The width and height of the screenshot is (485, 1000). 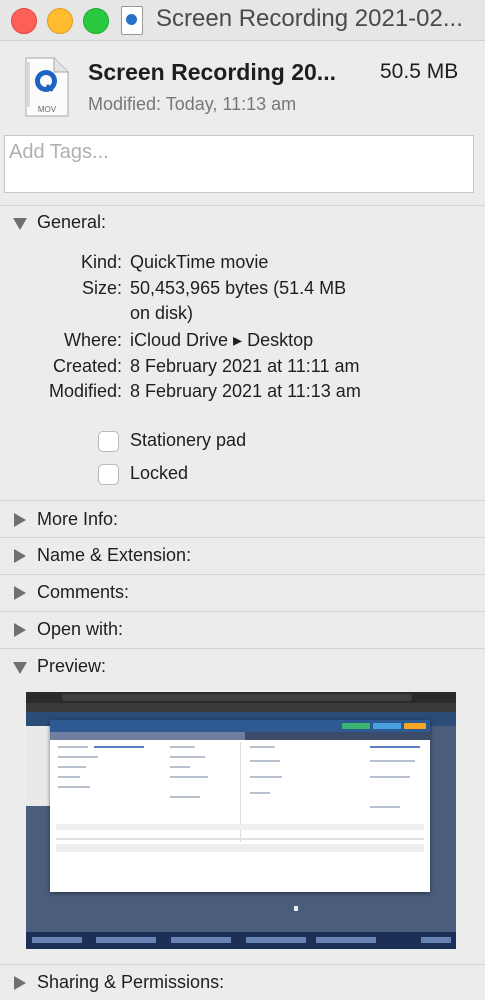 I want to click on preview-cursor, so click(x=296, y=908).